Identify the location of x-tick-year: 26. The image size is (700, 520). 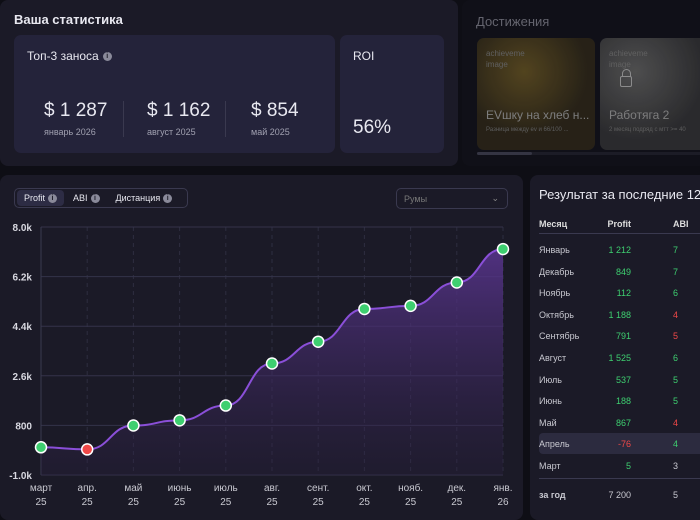
(503, 502).